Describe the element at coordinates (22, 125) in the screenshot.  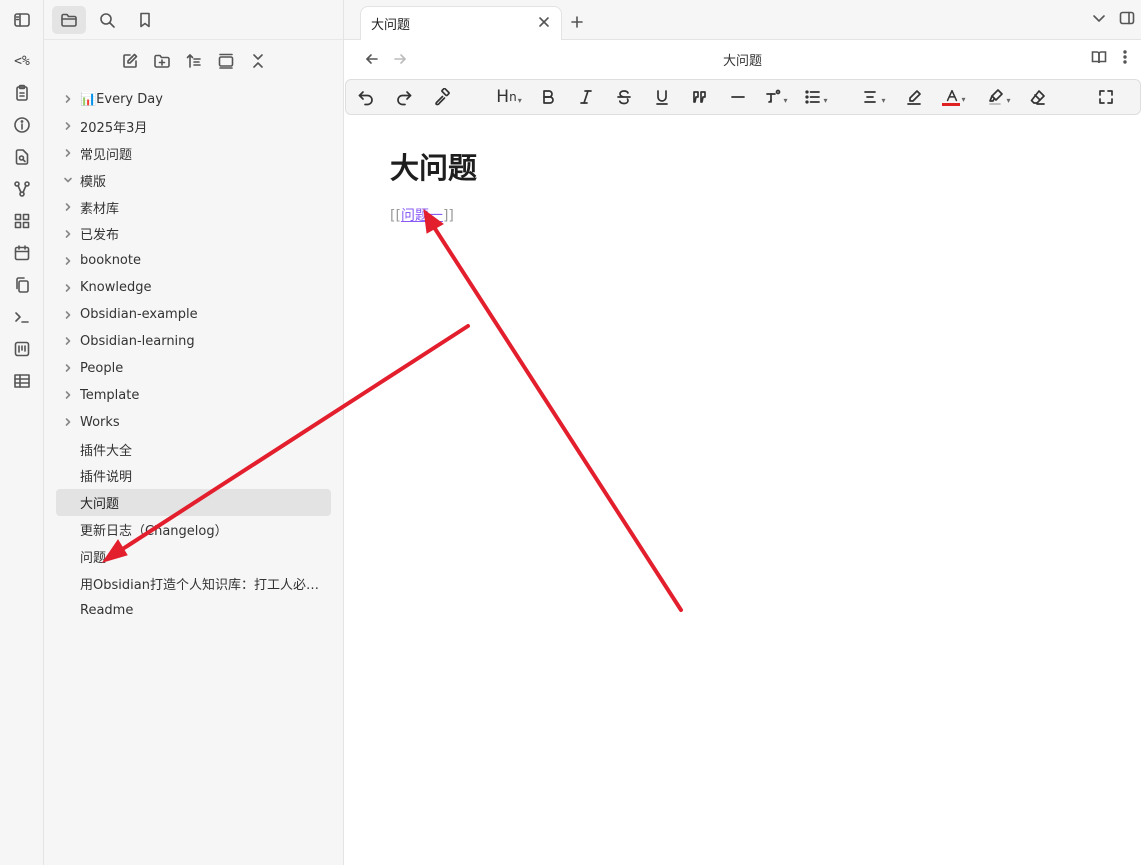
I see `info-icon` at that location.